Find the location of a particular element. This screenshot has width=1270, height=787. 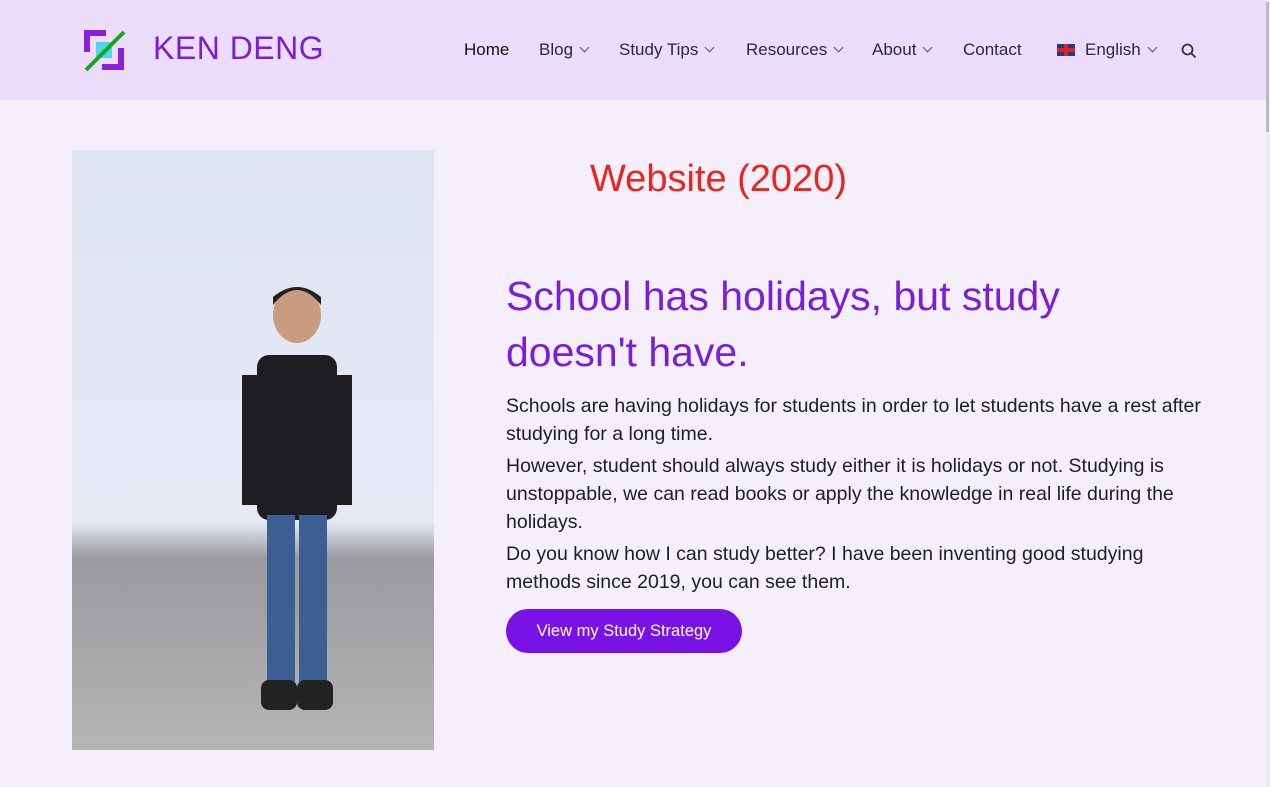

nav-resources: Resources is located at coordinates (795, 50).